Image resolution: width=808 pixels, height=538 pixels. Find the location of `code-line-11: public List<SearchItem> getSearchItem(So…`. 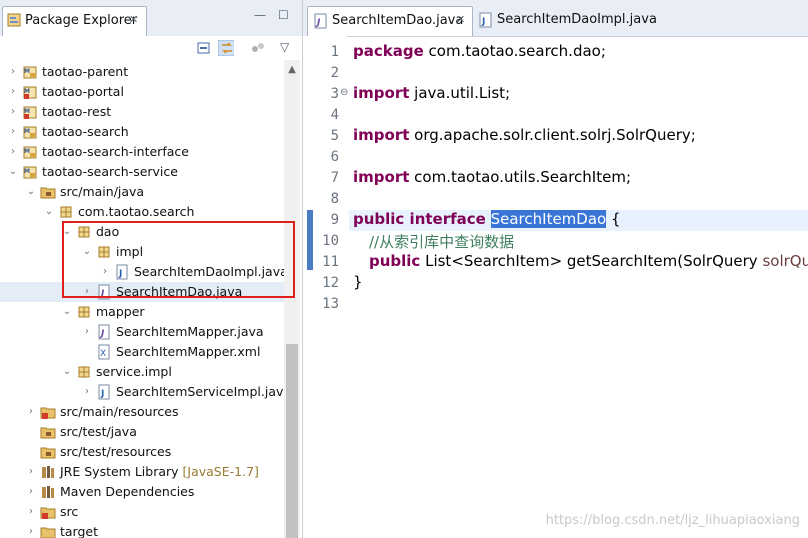

code-line-11: public List<SearchItem> getSearchItem(So… is located at coordinates (588, 261).